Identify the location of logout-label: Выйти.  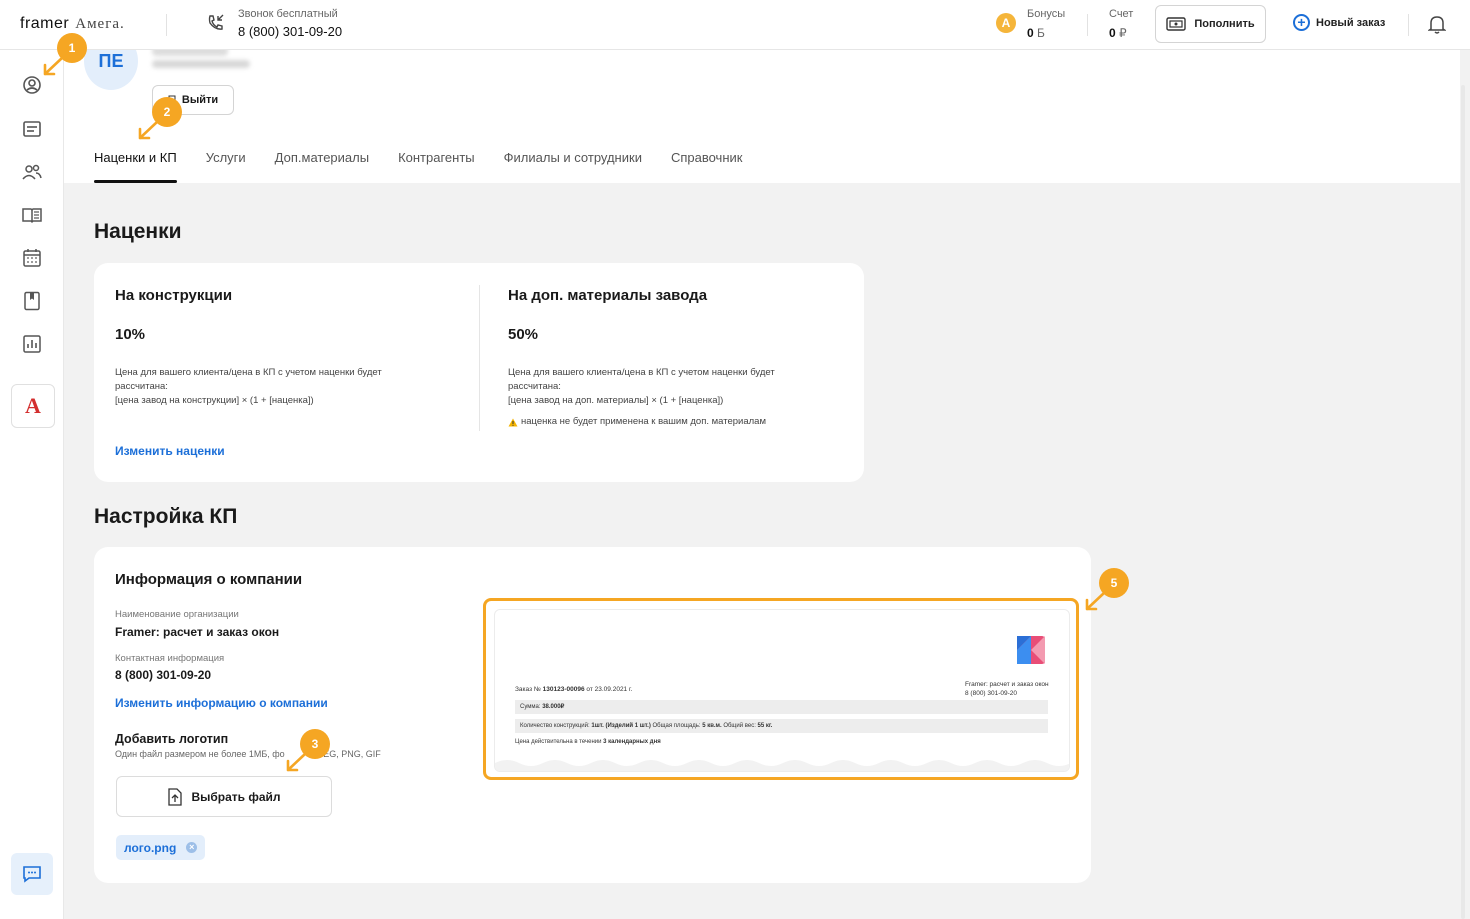
(200, 100).